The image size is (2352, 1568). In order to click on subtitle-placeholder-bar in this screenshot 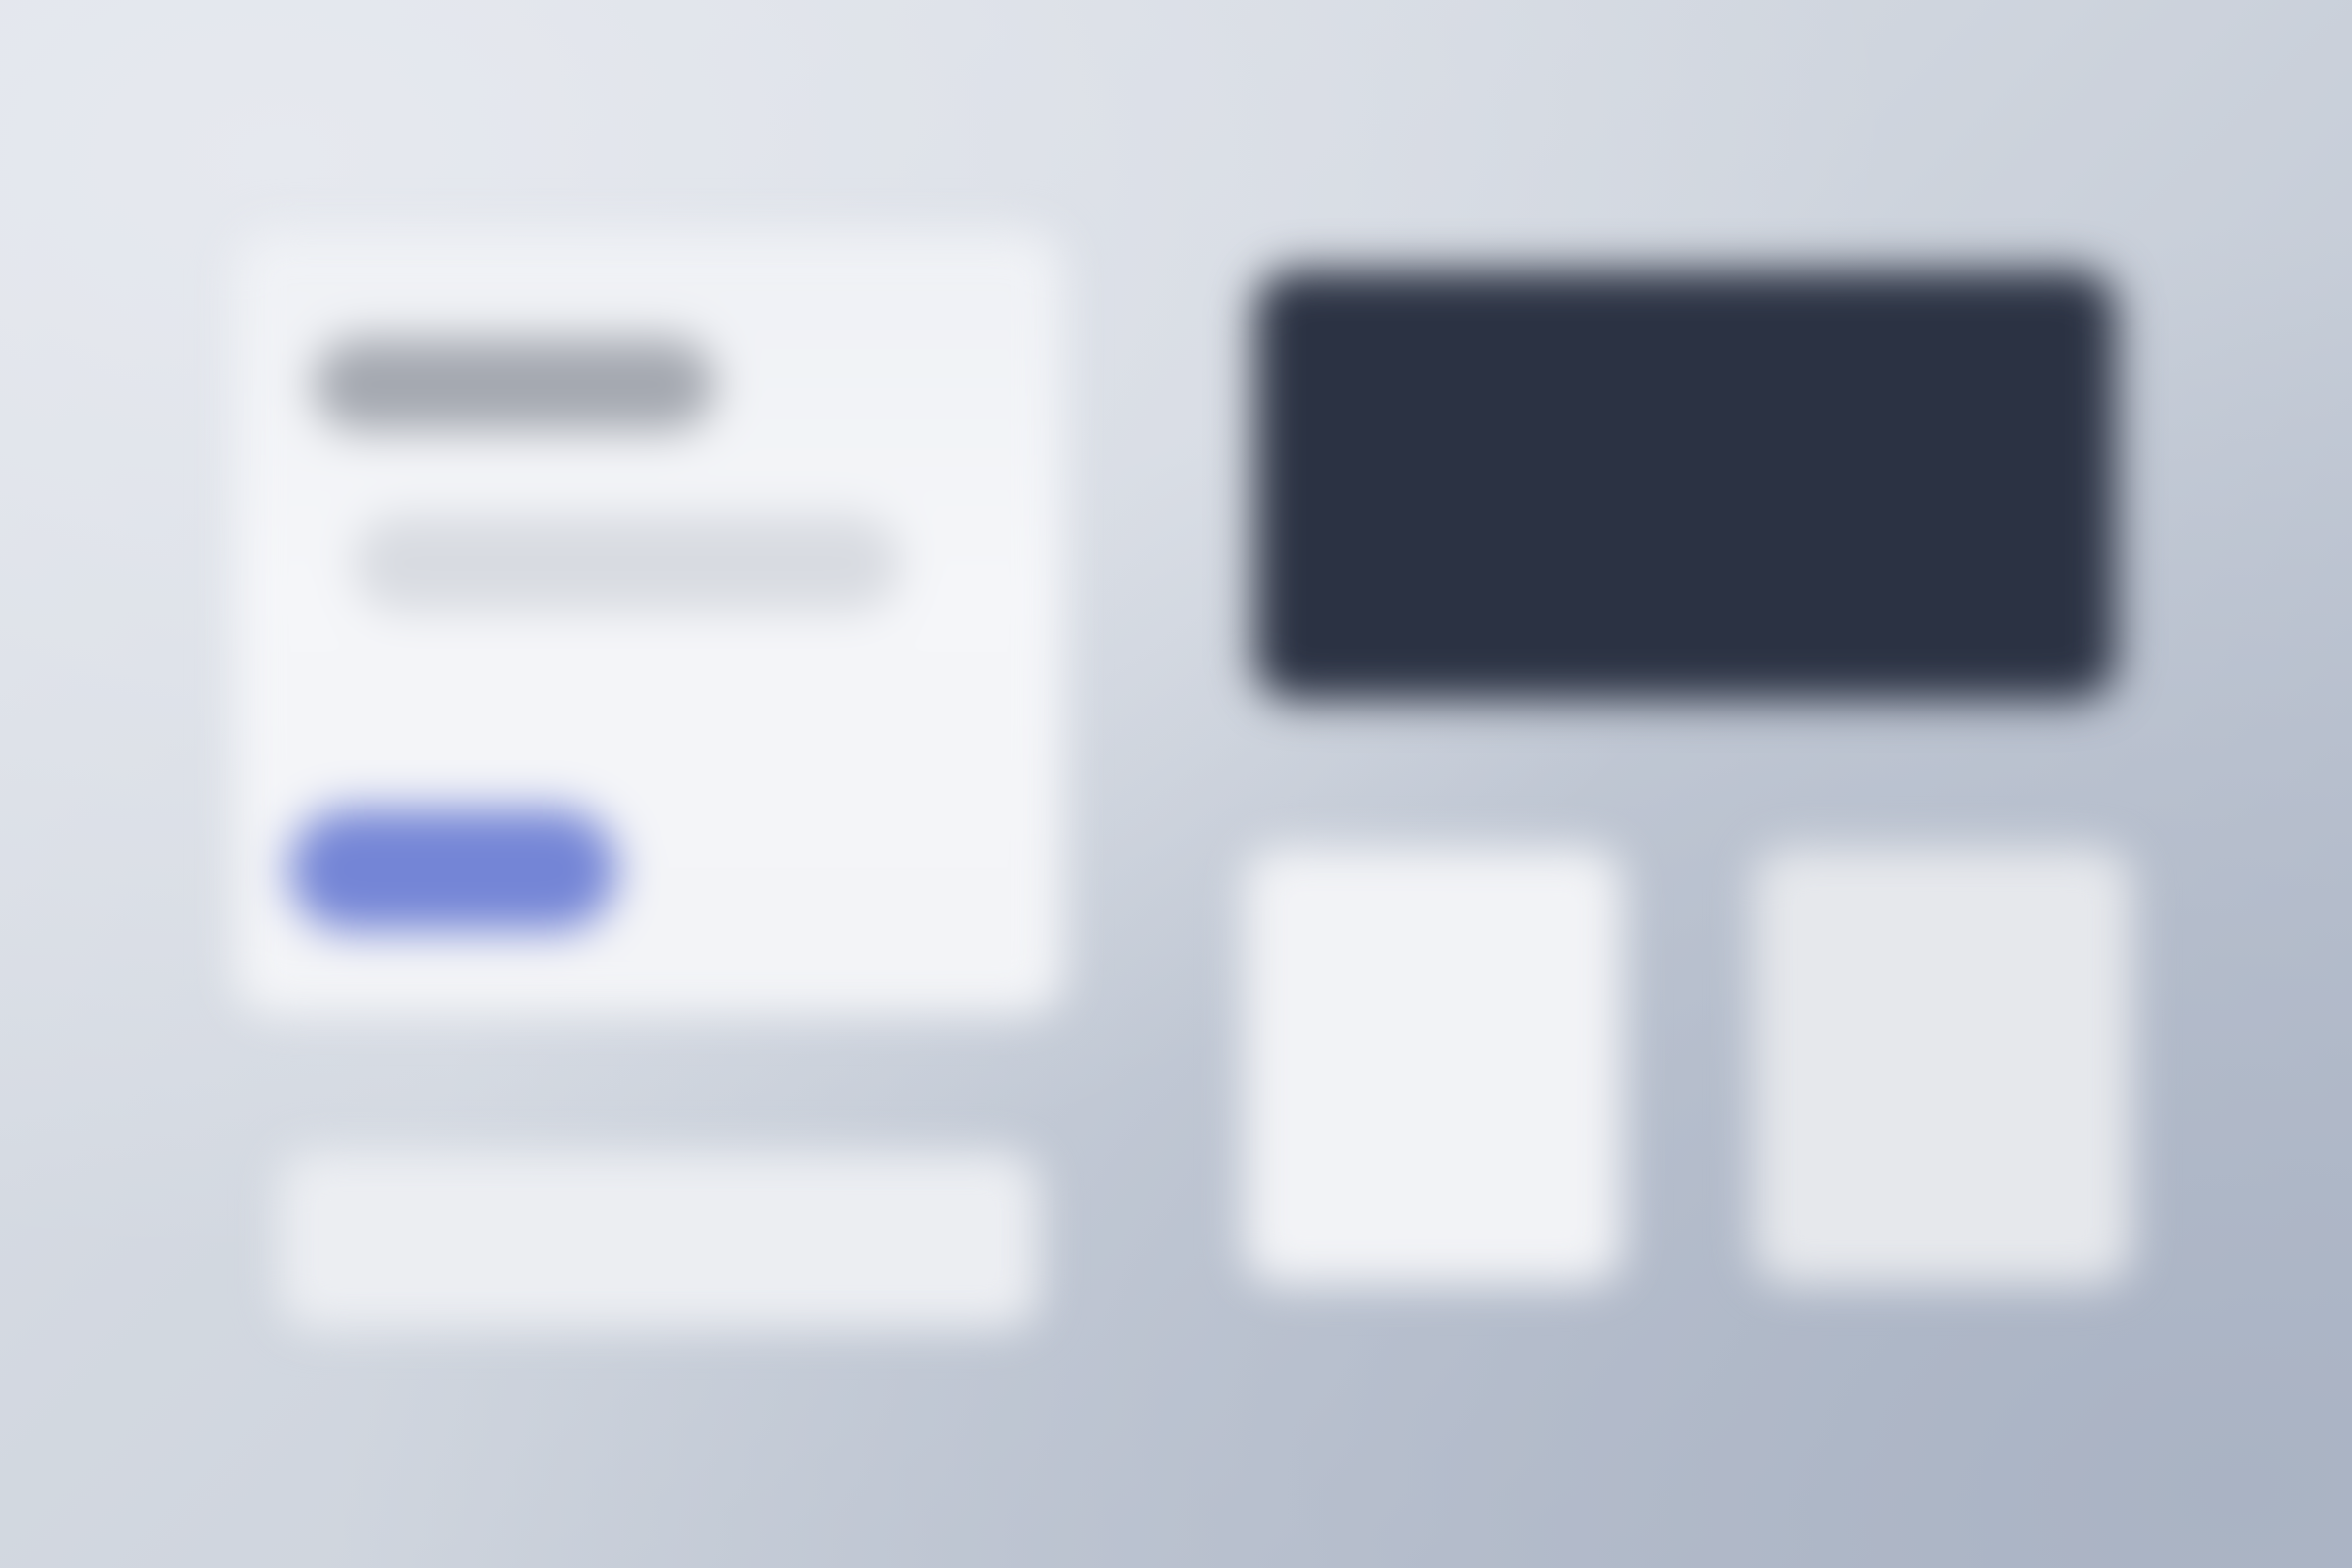, I will do `click(627, 563)`.